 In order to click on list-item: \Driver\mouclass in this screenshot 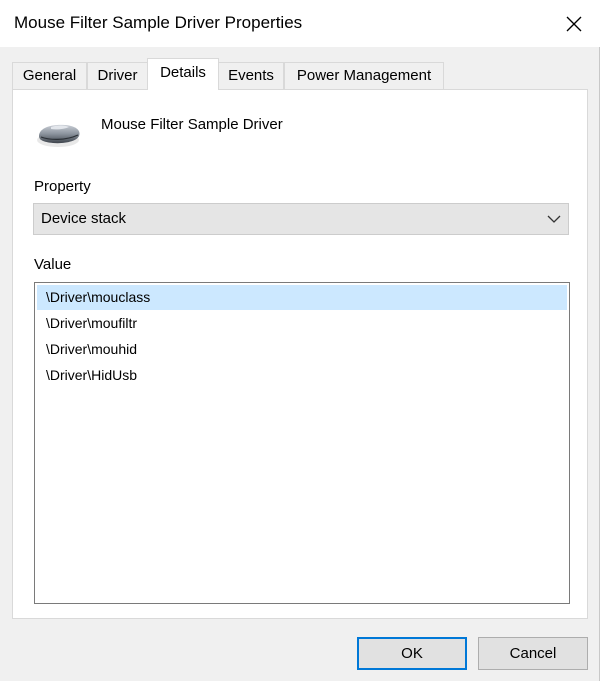, I will do `click(302, 297)`.